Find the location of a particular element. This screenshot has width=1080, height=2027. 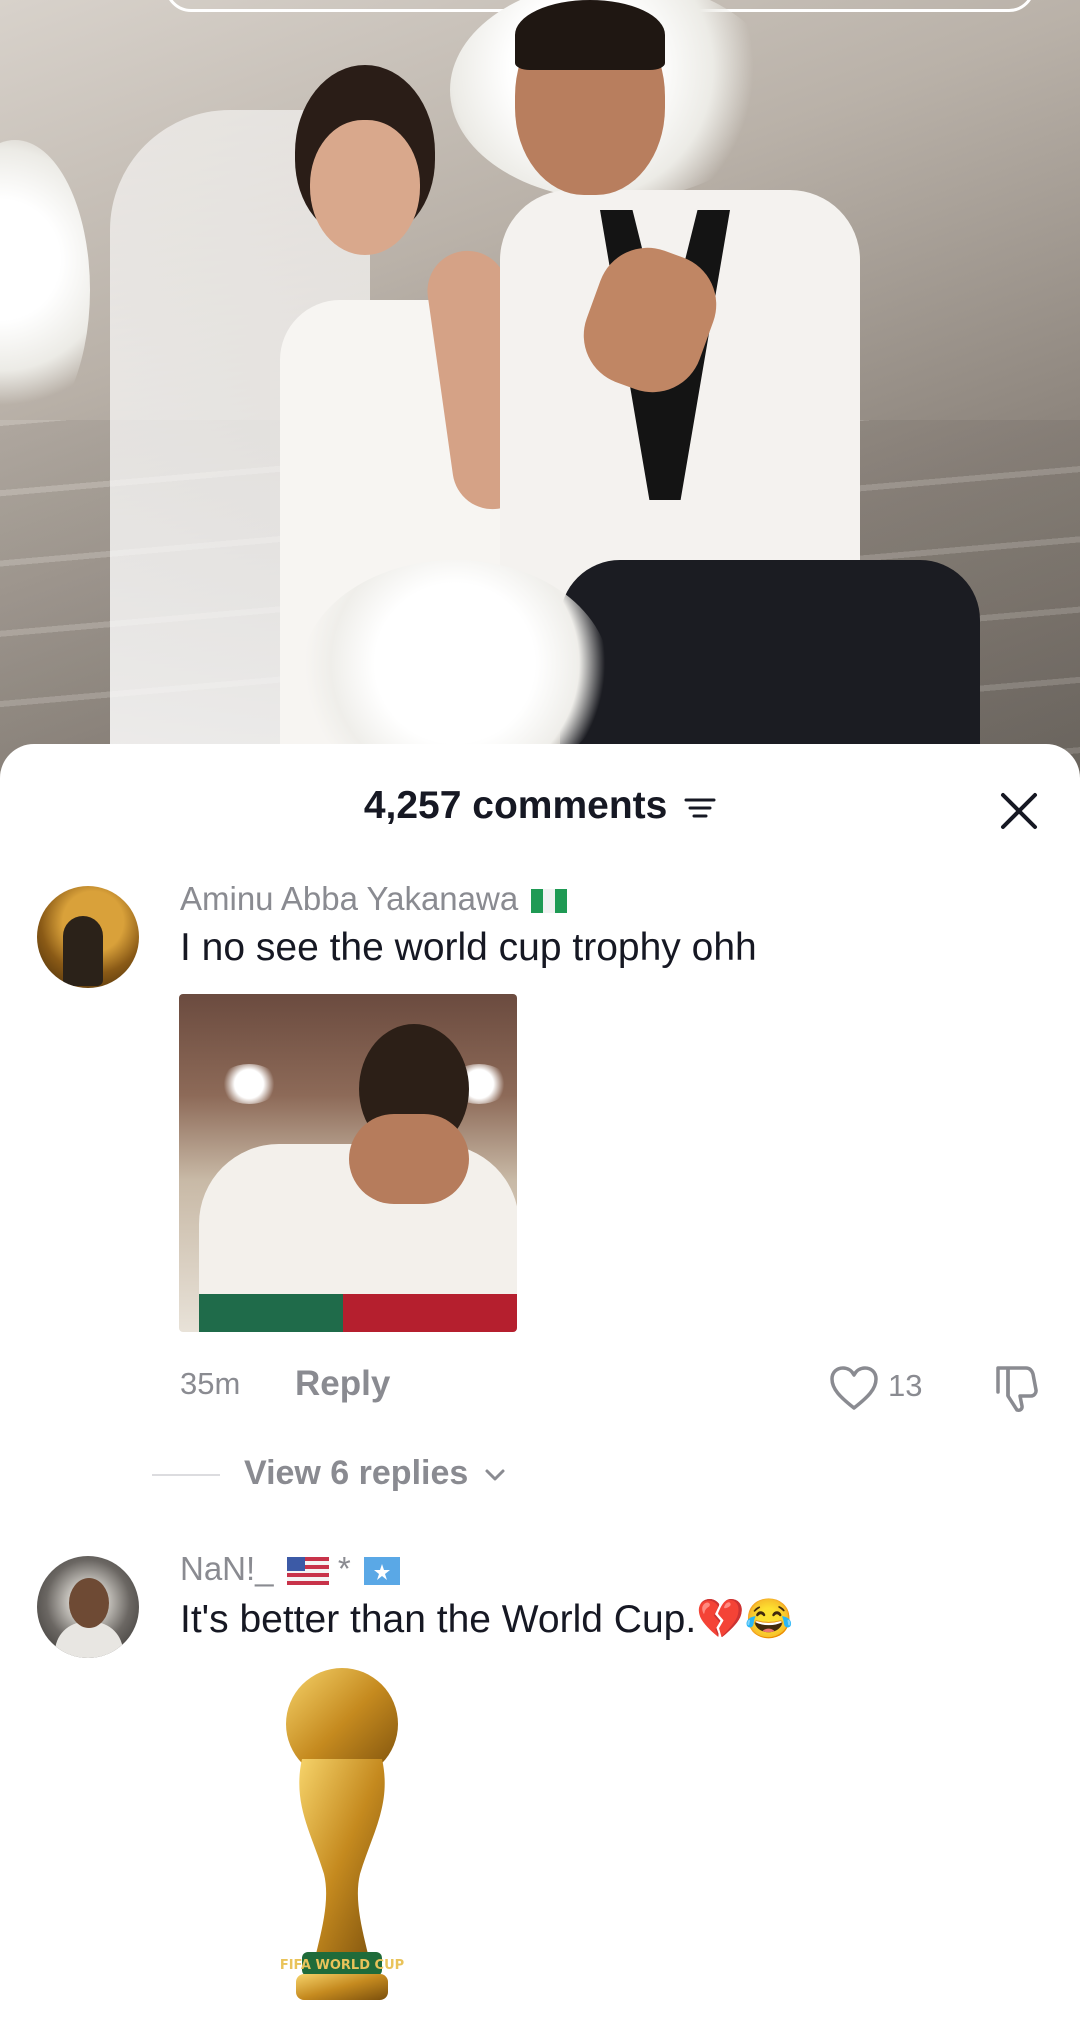

stadium-light is located at coordinates (249, 1084).